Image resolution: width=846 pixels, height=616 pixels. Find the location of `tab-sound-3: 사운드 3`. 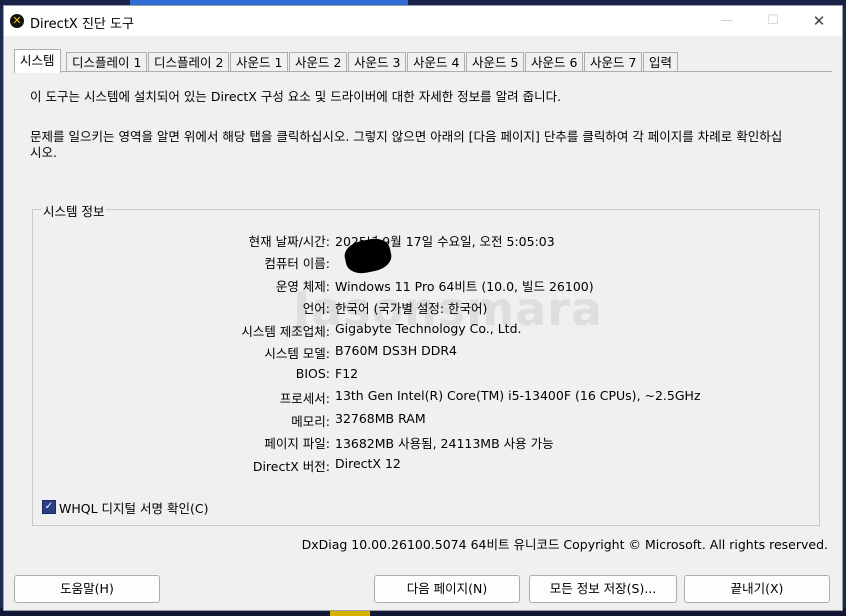

tab-sound-3: 사운드 3 is located at coordinates (377, 62).